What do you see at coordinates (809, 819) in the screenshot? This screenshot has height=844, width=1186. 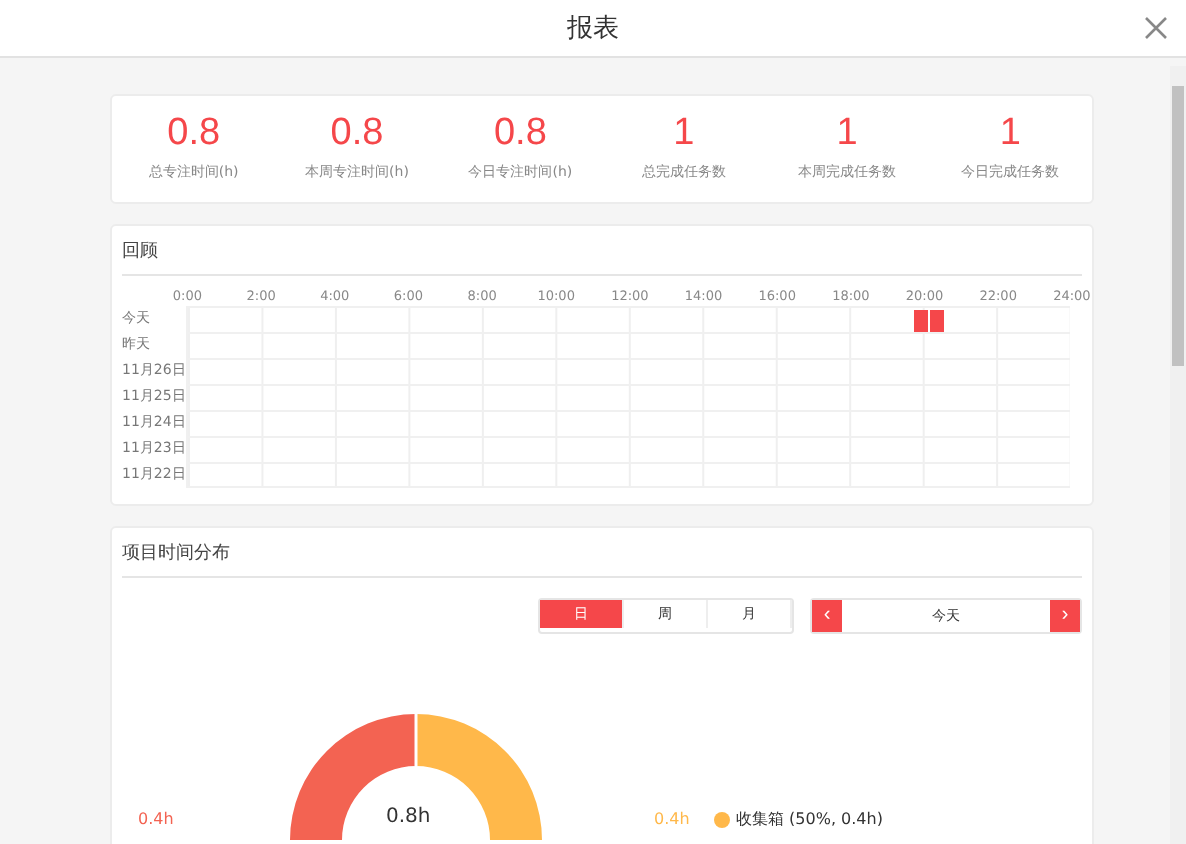 I see `legend-label: 收集箱 (50%, 0.4h)` at bounding box center [809, 819].